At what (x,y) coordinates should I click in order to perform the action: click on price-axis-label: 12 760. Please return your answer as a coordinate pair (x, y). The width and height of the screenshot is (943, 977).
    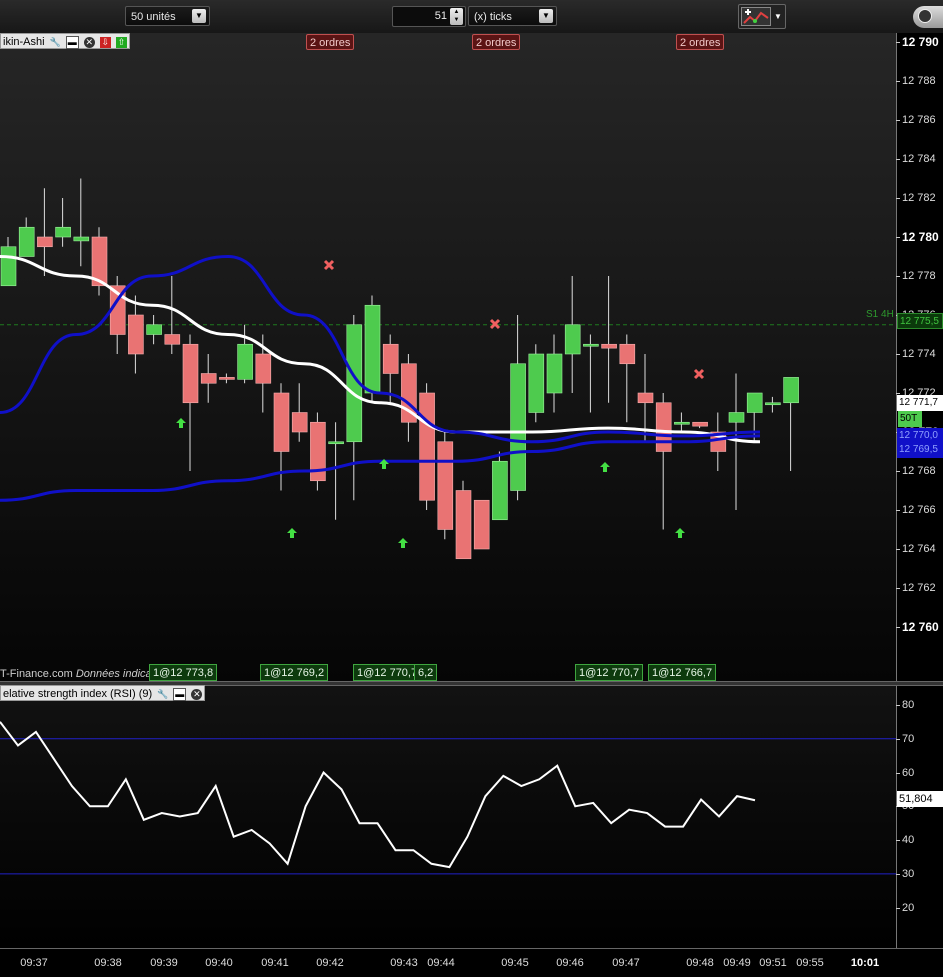
    Looking at the image, I should click on (920, 627).